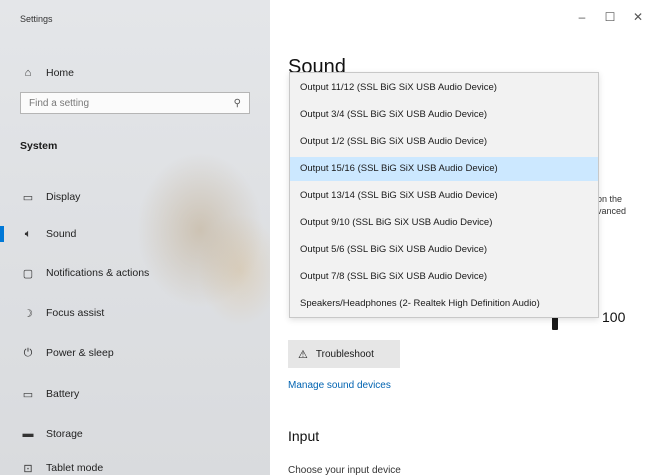  I want to click on sidebar-item-label: Tablet mode, so click(75, 468).